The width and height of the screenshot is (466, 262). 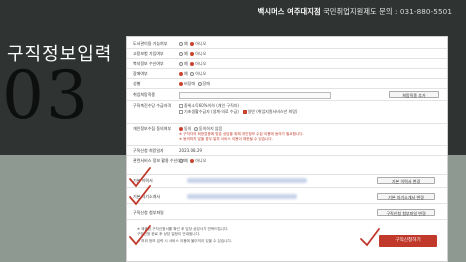 I want to click on row-label: 구직신청 첨부파일, so click(x=148, y=212).